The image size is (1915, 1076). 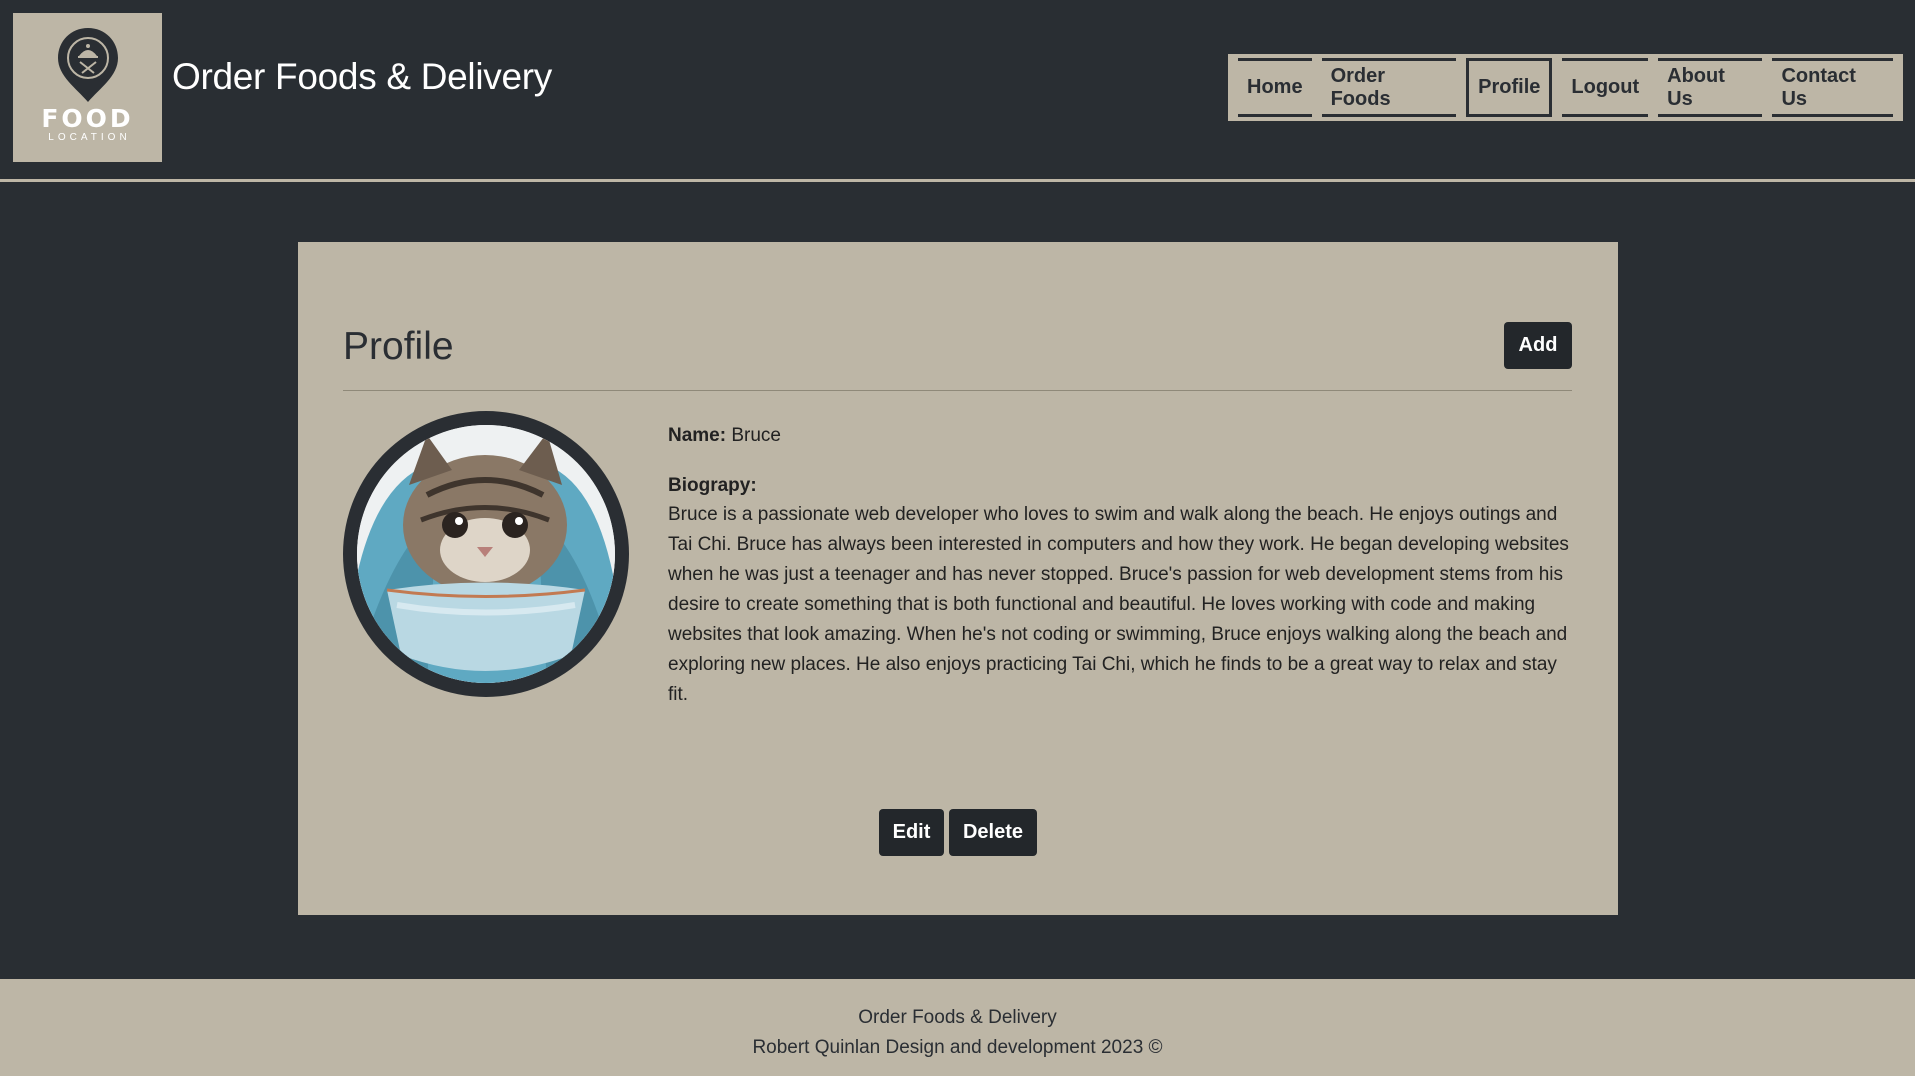 What do you see at coordinates (911, 832) in the screenshot?
I see `edit-button: Edit` at bounding box center [911, 832].